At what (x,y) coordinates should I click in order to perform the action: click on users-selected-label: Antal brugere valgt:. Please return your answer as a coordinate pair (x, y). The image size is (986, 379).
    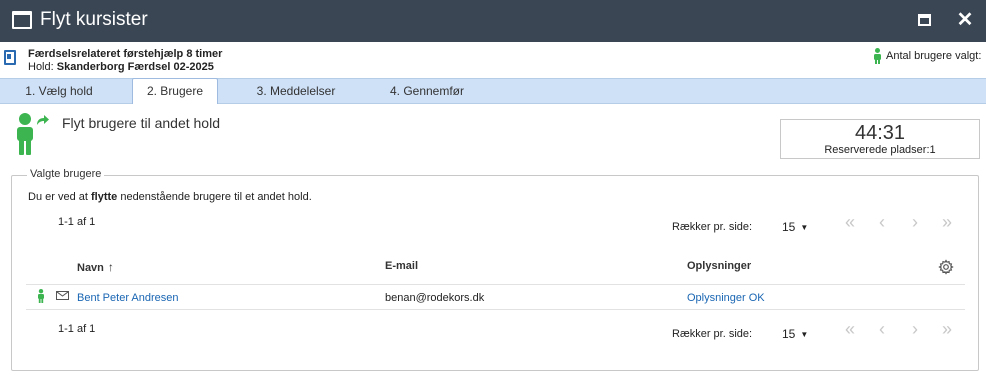
    Looking at the image, I should click on (934, 56).